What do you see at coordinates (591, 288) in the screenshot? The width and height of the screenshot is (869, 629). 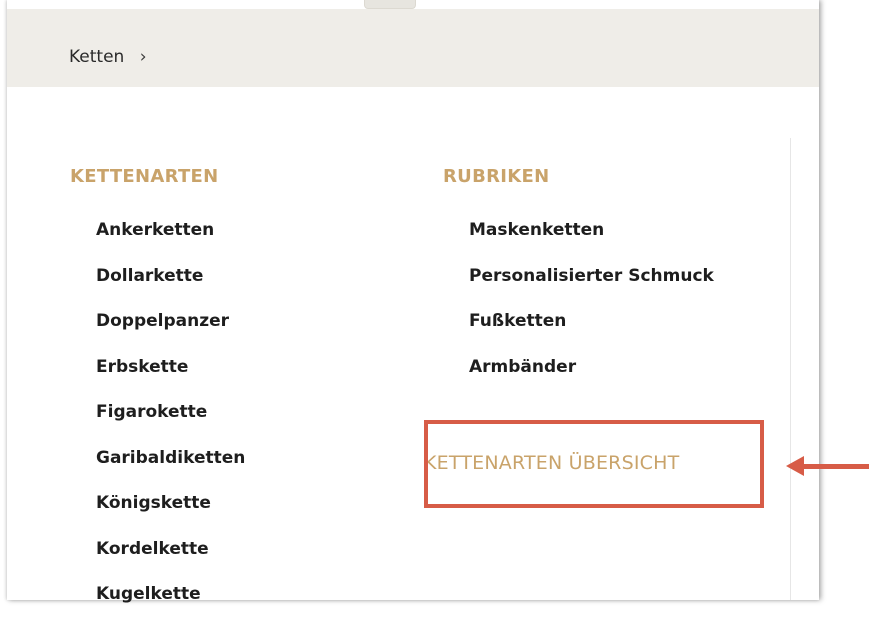 I see `menu-item-personalisierter-schmuck: Personalisierter Schmuck` at bounding box center [591, 288].